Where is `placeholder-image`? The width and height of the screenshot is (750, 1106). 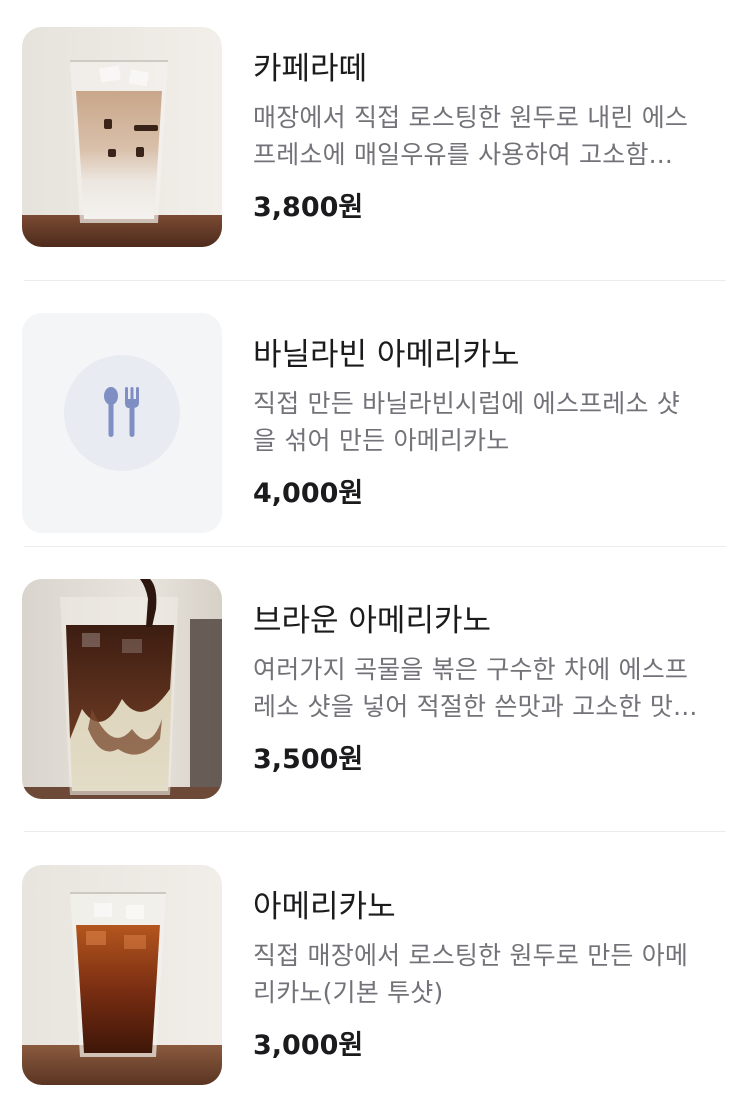 placeholder-image is located at coordinates (122, 423).